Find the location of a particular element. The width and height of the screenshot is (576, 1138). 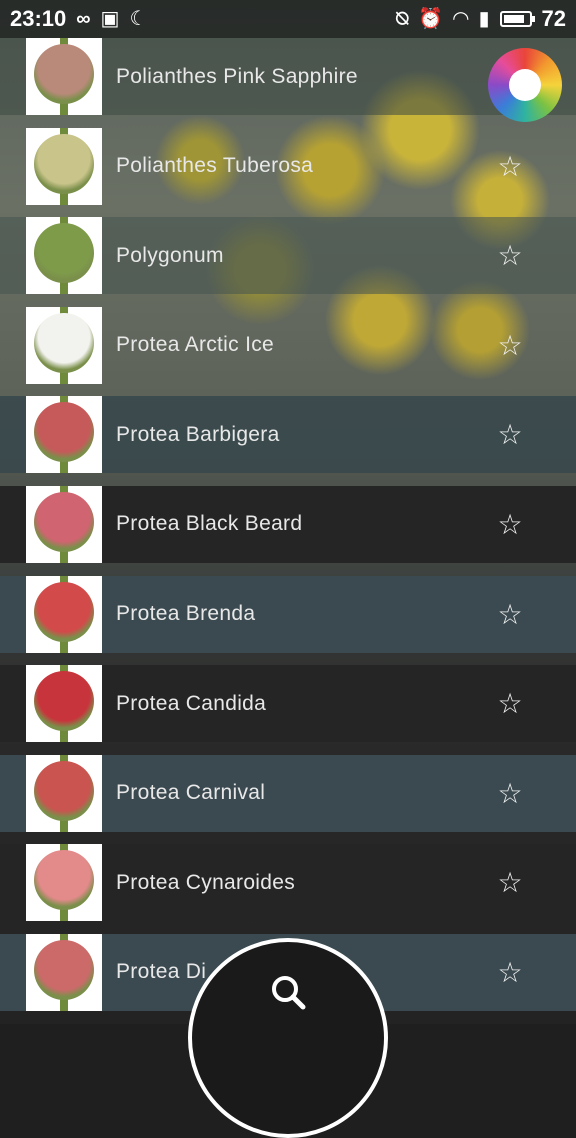

flower-name: Polygonum is located at coordinates (170, 255).